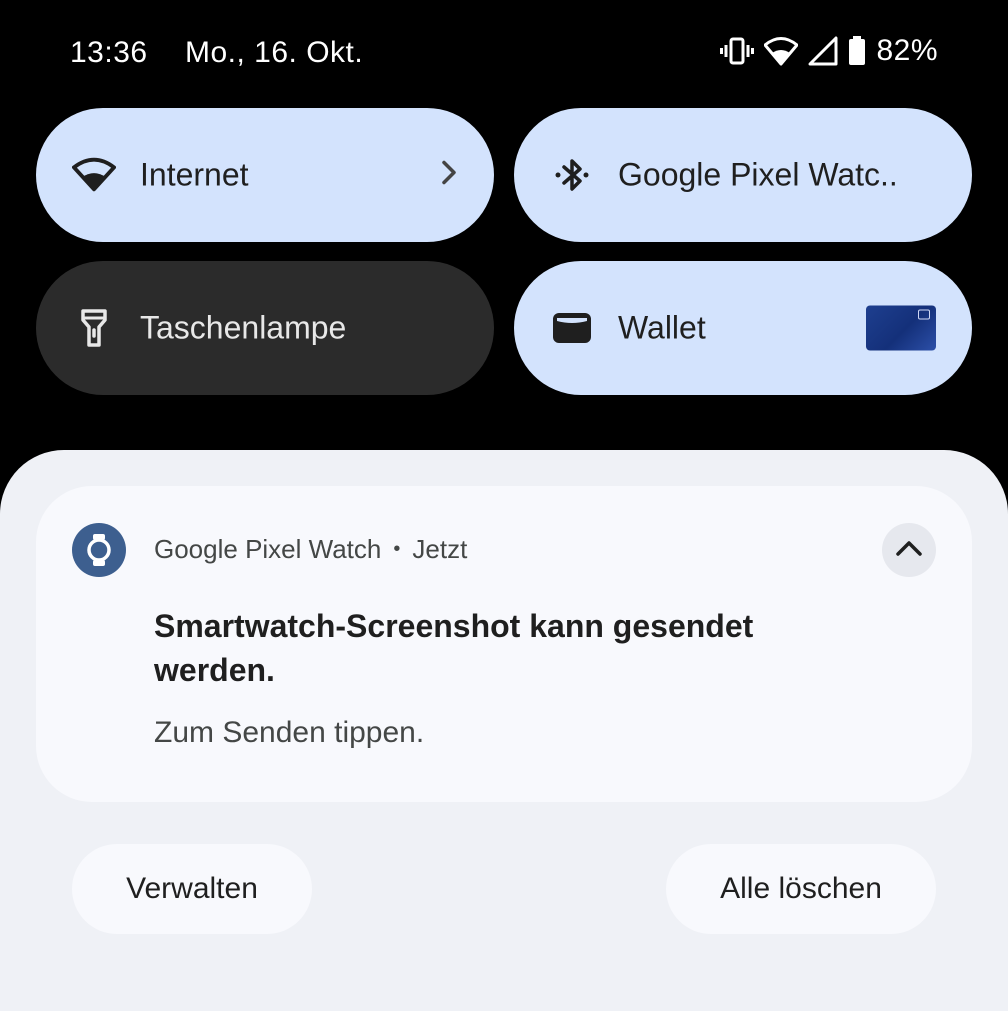  I want to click on tile-flashlight-label: Taschenlampe, so click(243, 327).